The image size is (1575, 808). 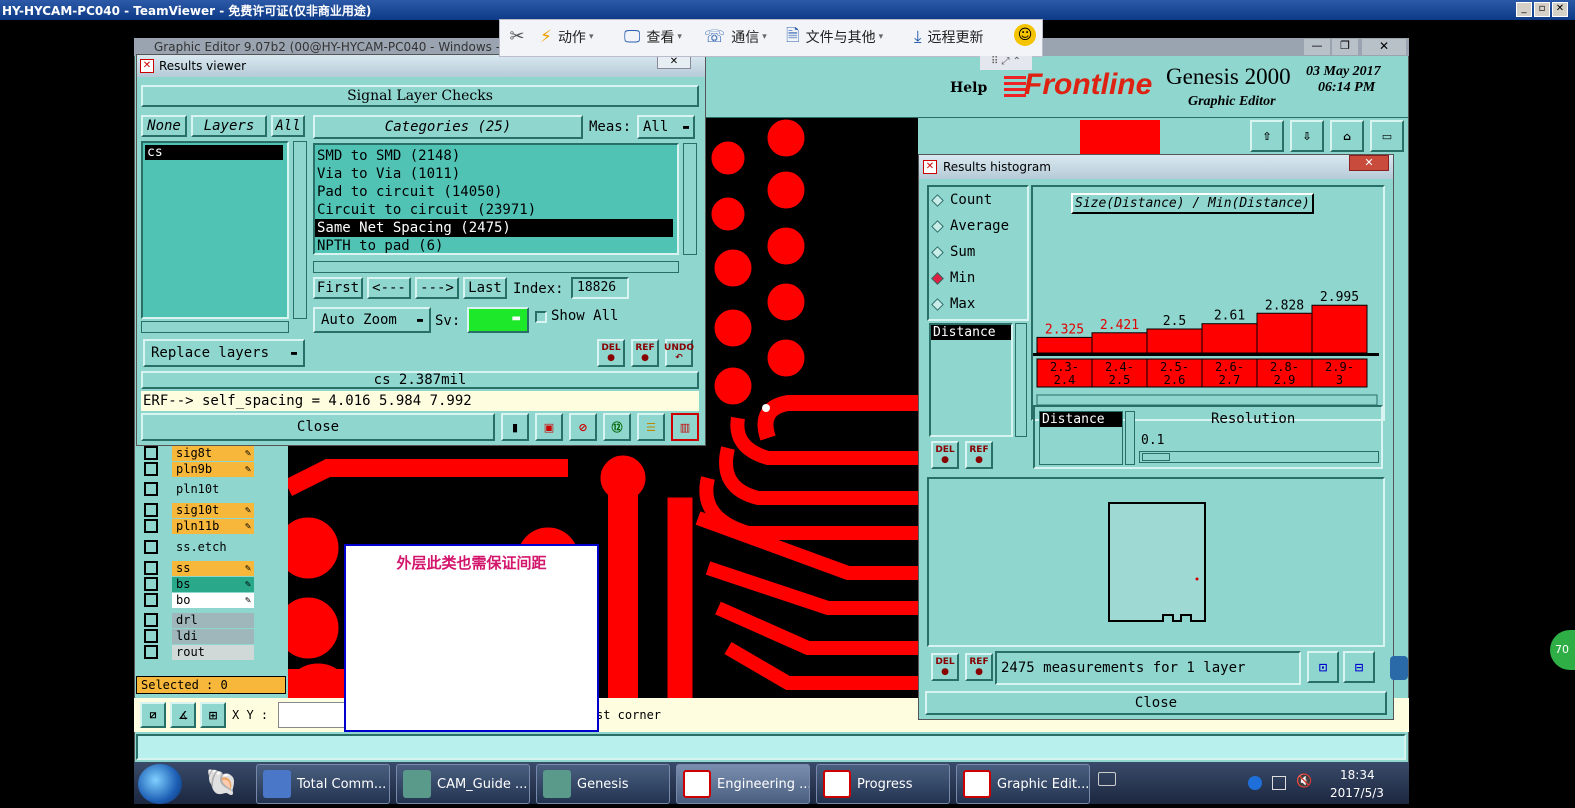 I want to click on help-menu: Help, so click(x=968, y=88).